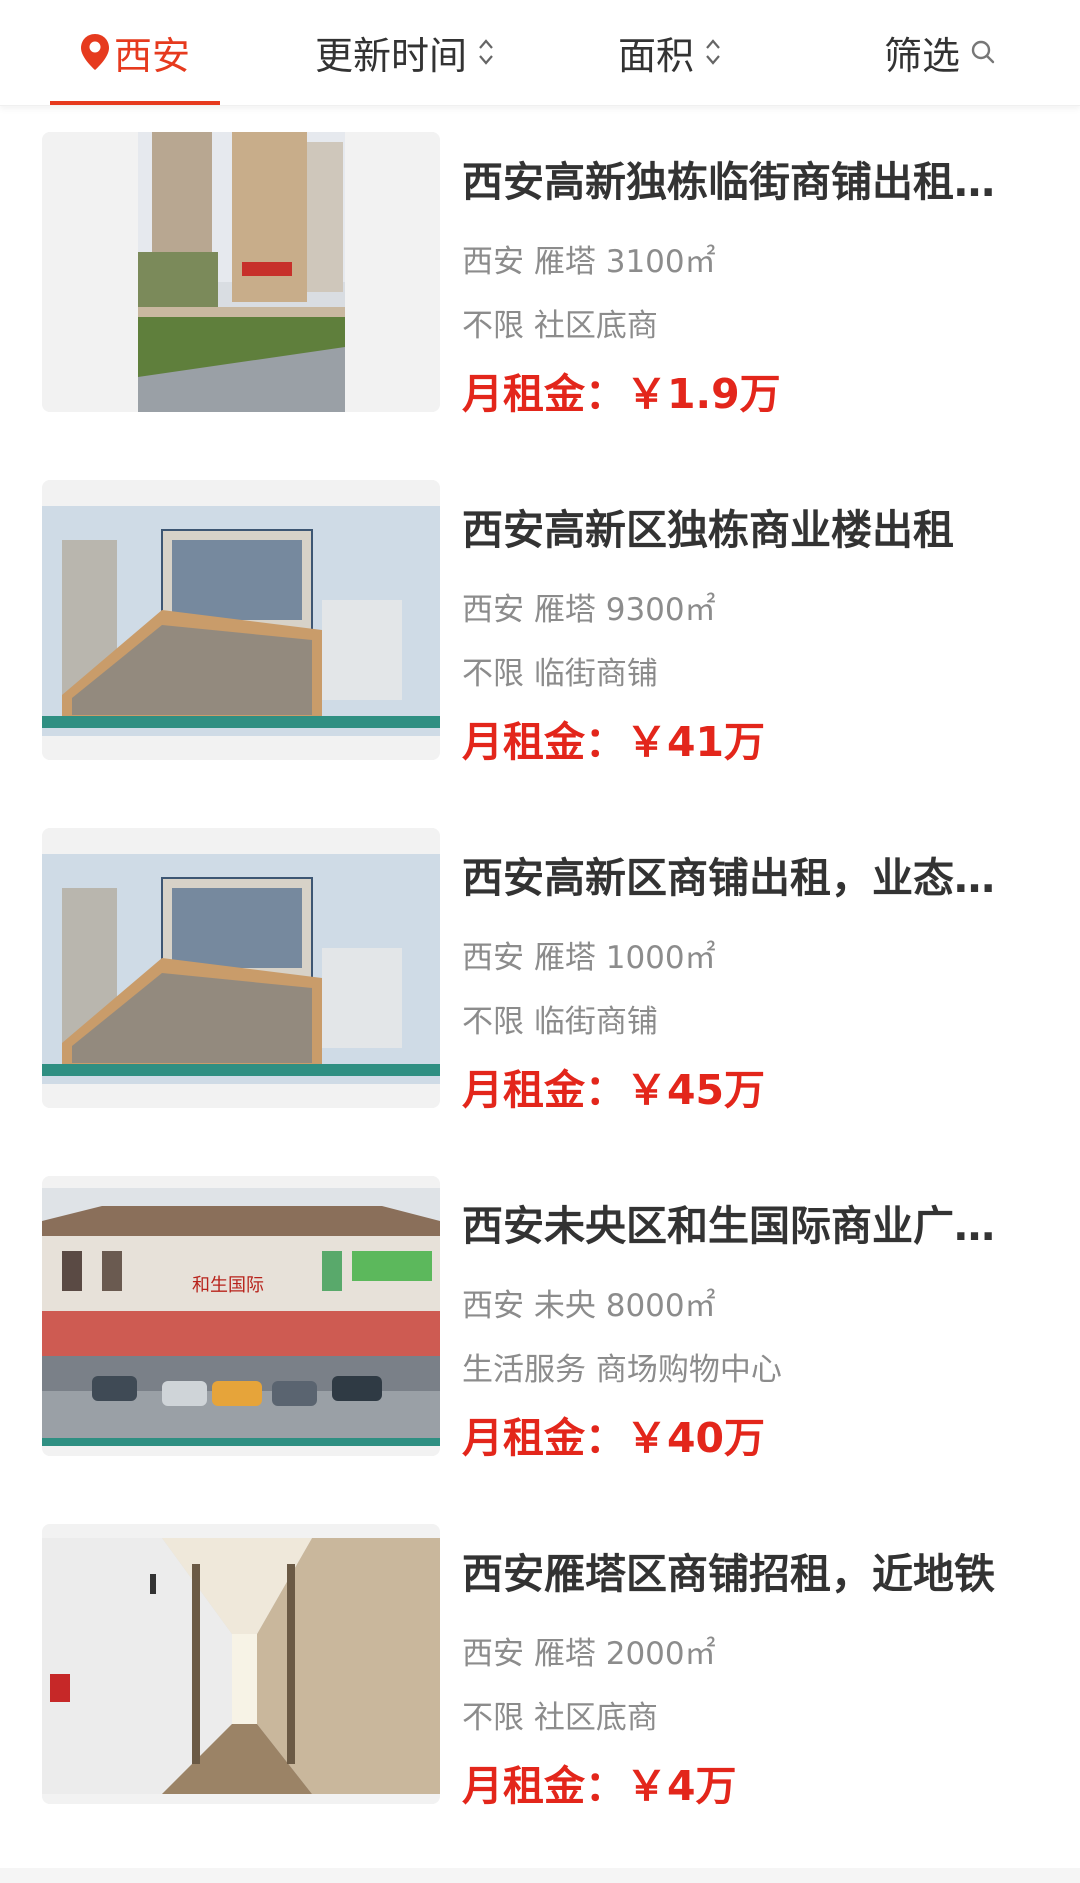  Describe the element at coordinates (732, 874) in the screenshot. I see `listing-title: 西安高新区商铺出租，业态不限` at that location.